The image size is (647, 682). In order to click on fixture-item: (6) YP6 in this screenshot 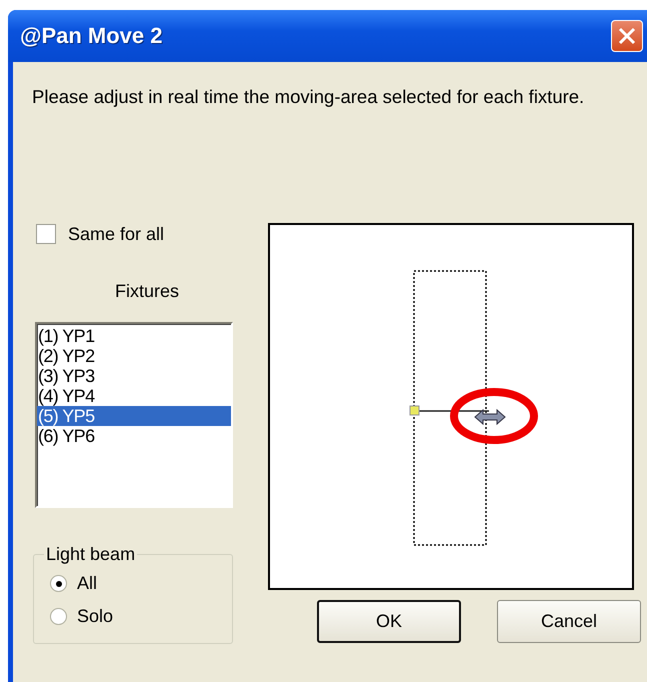, I will do `click(134, 436)`.